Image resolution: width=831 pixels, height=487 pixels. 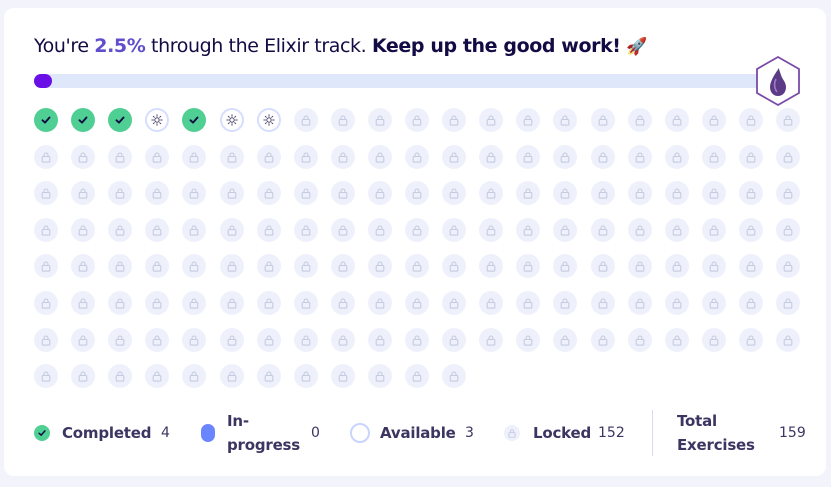 I want to click on elixir-drop-icon, so click(x=778, y=81).